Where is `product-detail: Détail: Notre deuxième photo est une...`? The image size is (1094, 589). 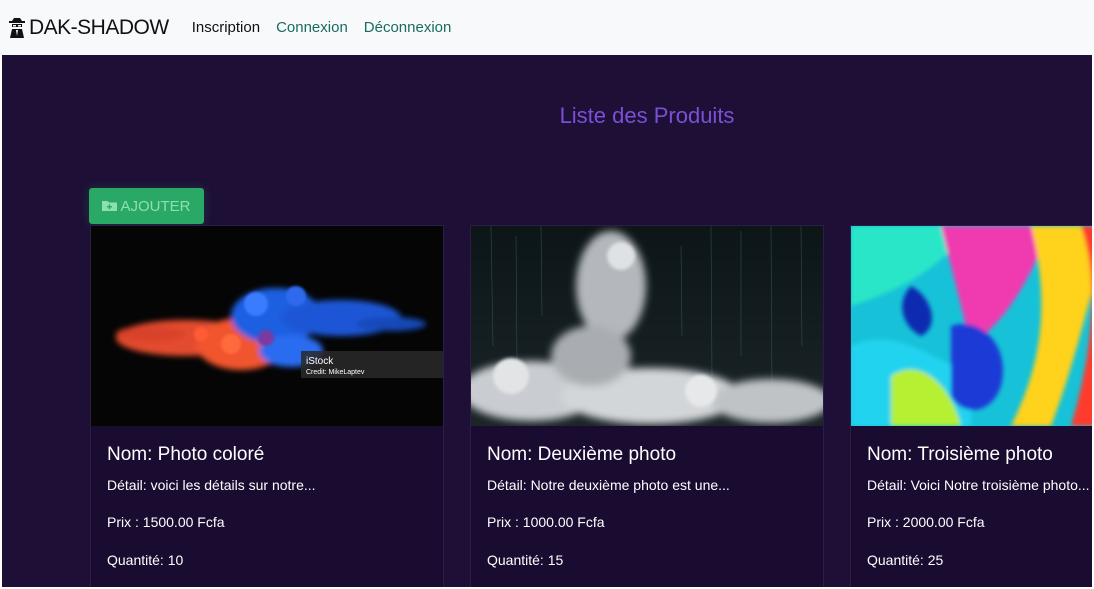
product-detail: Détail: Notre deuxième photo est une... is located at coordinates (608, 485).